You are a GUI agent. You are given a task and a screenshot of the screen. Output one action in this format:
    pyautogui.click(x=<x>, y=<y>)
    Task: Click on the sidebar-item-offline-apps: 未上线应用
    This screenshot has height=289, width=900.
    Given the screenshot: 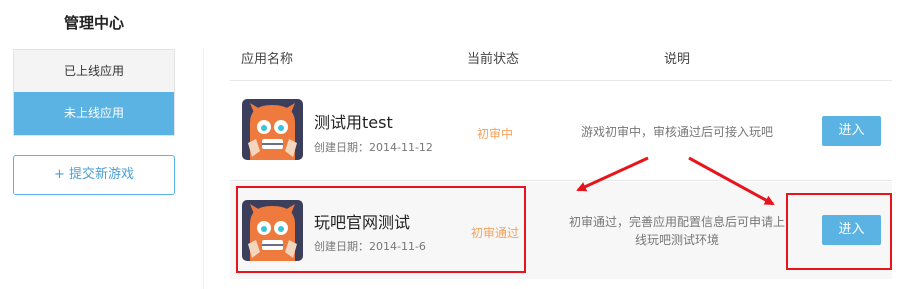 What is the action you would take?
    pyautogui.click(x=94, y=113)
    